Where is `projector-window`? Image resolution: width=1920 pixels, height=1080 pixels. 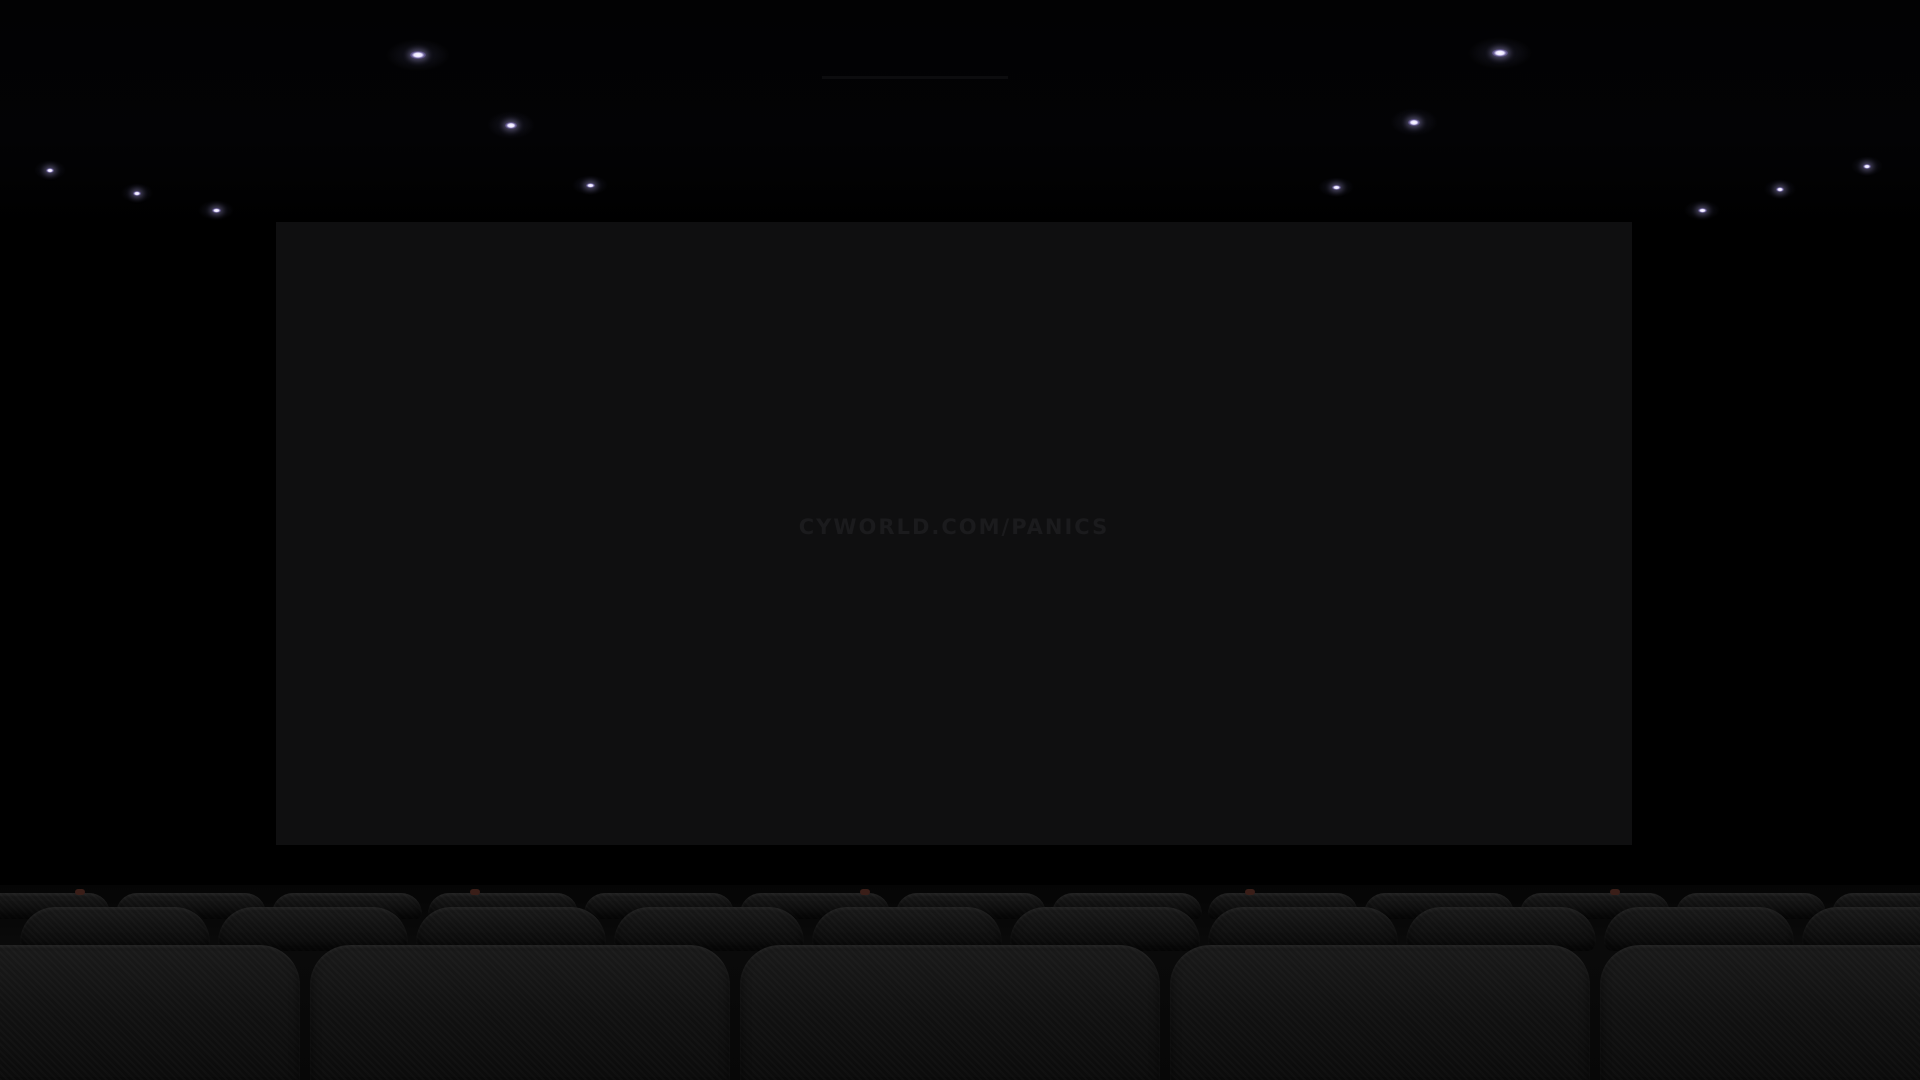
projector-window is located at coordinates (915, 77).